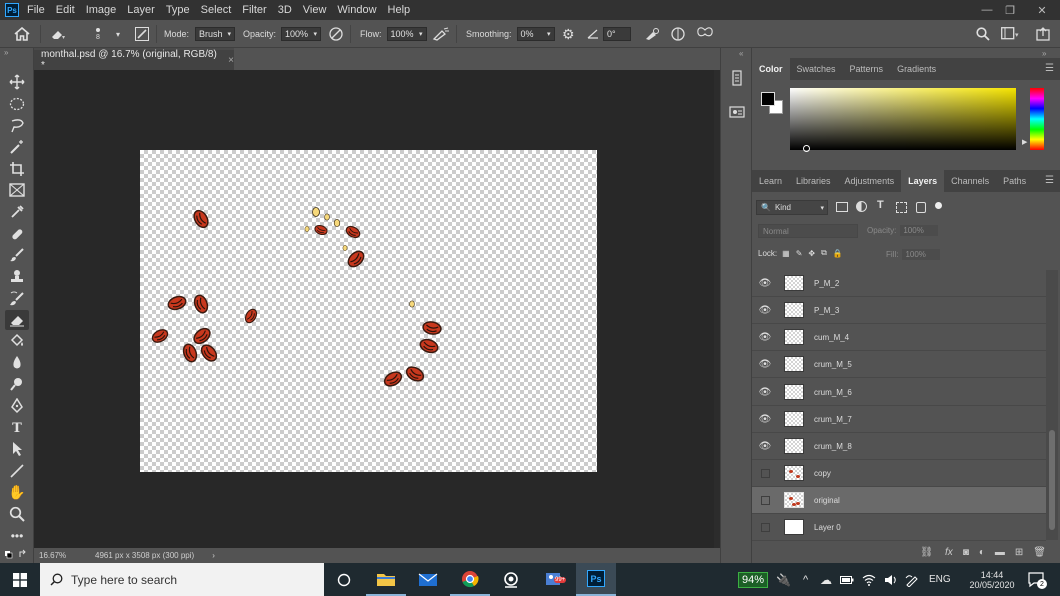 This screenshot has height=596, width=1060. What do you see at coordinates (20, 579) in the screenshot?
I see `windows-start-icon` at bounding box center [20, 579].